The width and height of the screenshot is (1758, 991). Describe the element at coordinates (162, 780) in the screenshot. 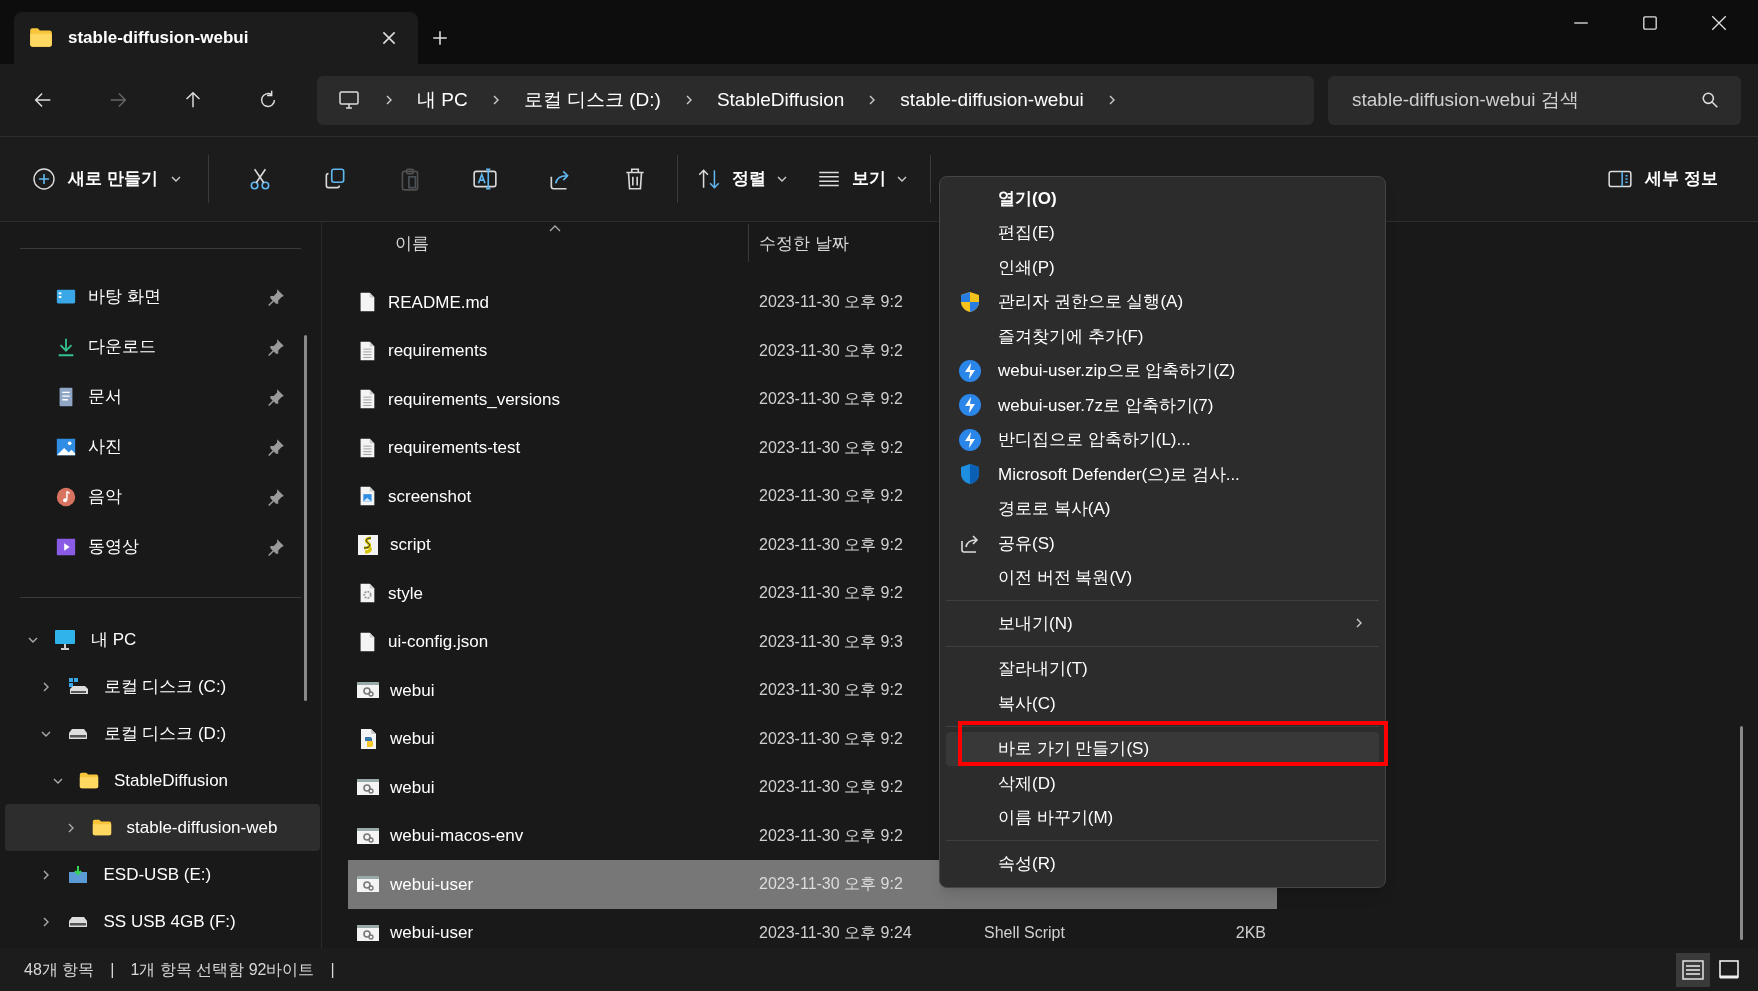

I see `tree-item: StableDiffusion` at that location.